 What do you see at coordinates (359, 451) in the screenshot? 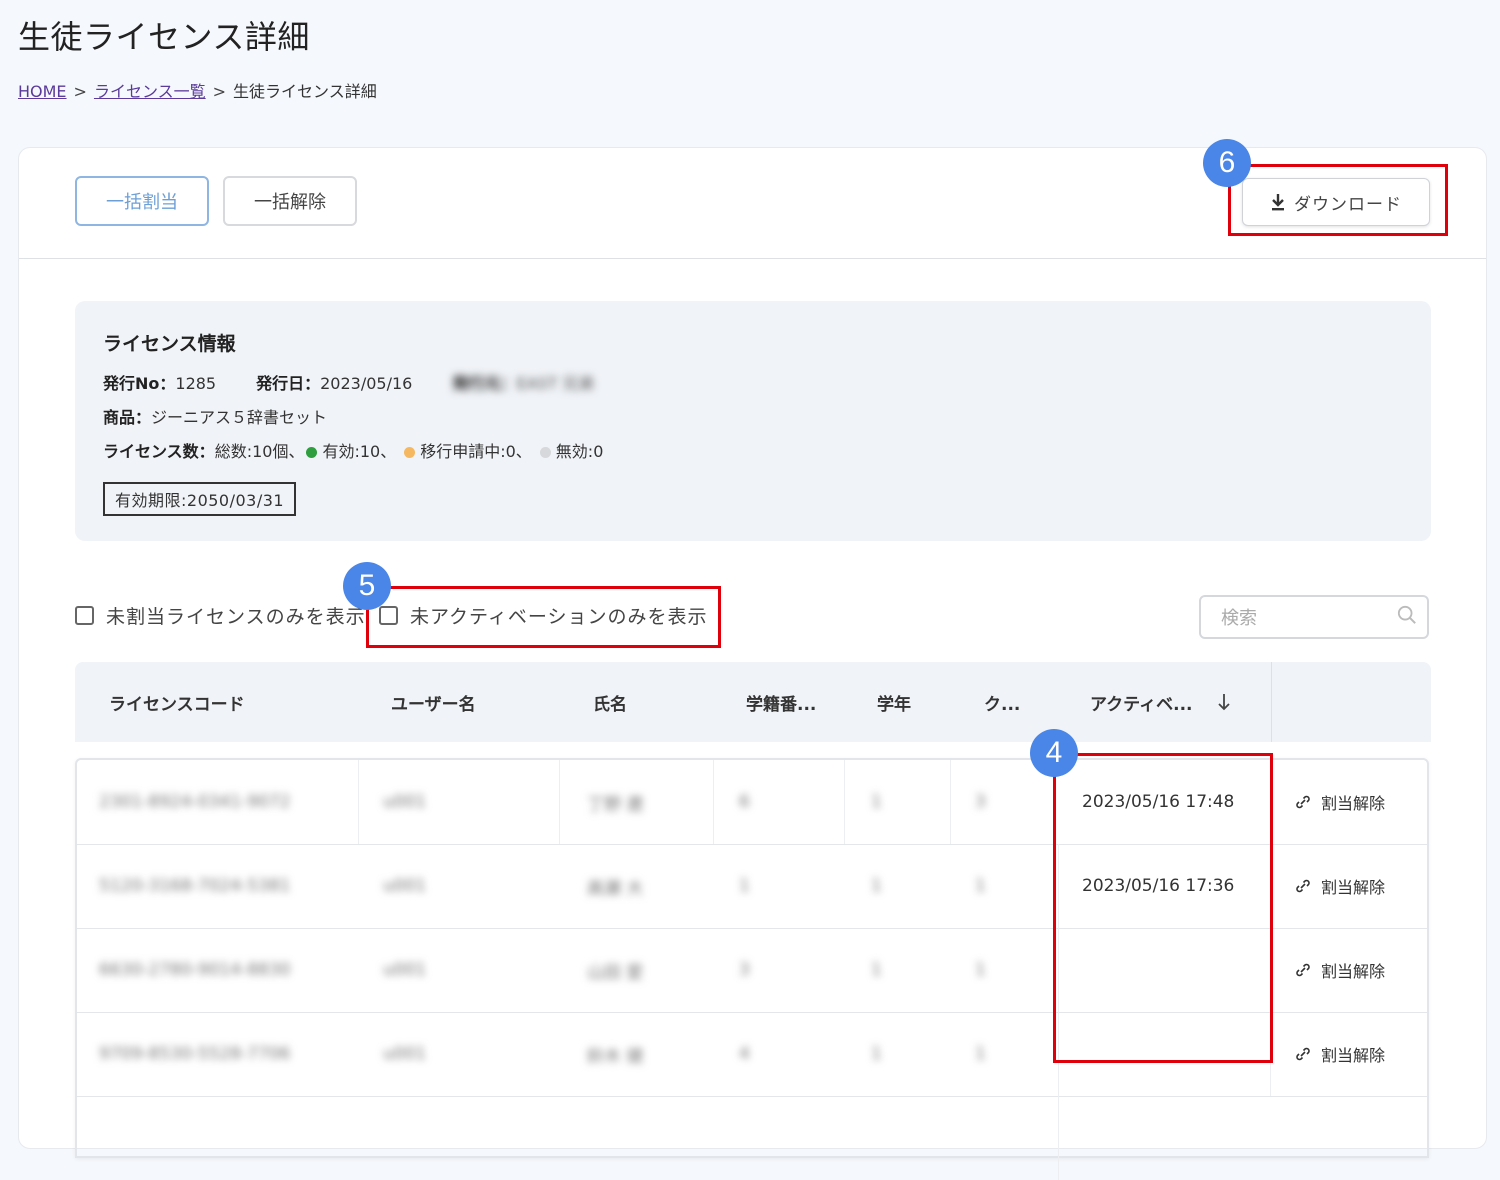
I see `count-active: 有効:10、` at bounding box center [359, 451].